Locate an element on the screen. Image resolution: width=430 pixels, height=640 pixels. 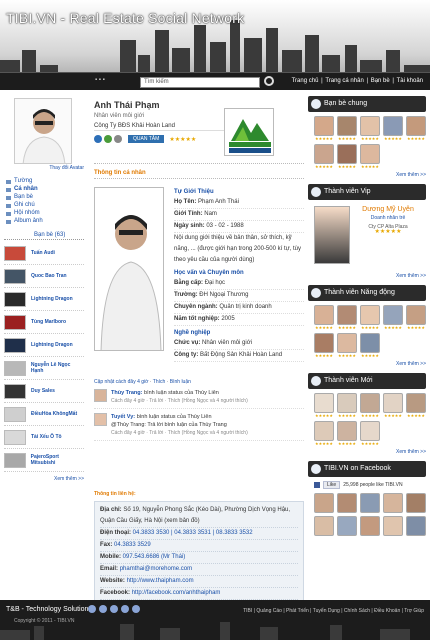
list-item: ĐiềuHòa KhôngMất is located at coordinates (44, 414).